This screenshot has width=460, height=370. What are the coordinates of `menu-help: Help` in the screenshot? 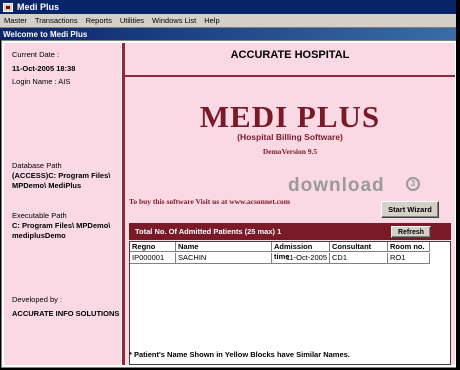 It's located at (211, 20).